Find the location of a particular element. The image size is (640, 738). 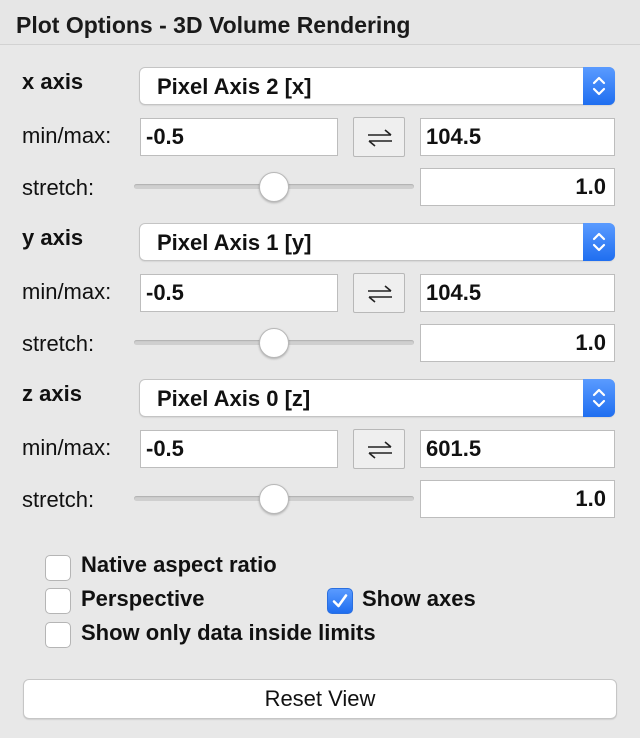

z-minmax-label: min/max: is located at coordinates (67, 447).